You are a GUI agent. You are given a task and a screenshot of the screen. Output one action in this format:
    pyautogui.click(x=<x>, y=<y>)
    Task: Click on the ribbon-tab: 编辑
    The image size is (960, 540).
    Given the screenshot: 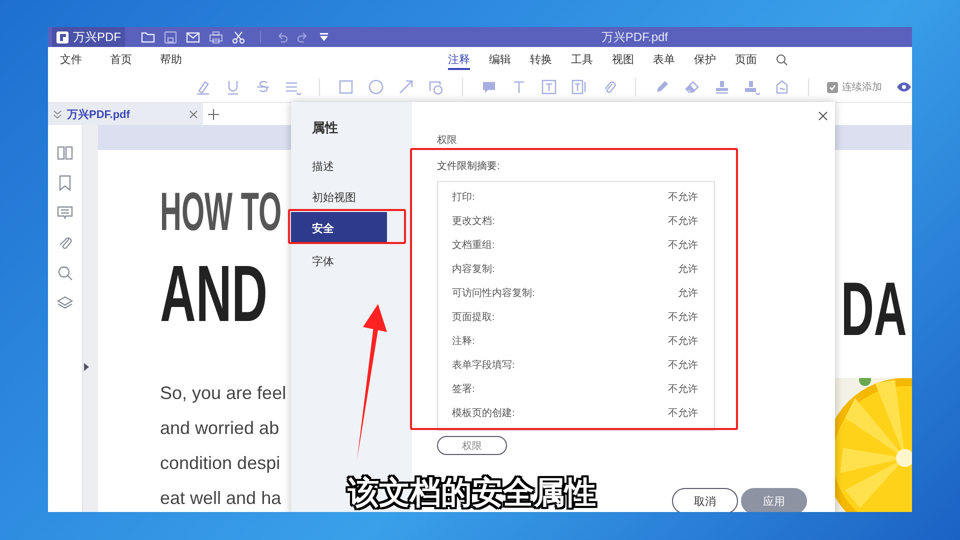 What is the action you would take?
    pyautogui.click(x=500, y=59)
    